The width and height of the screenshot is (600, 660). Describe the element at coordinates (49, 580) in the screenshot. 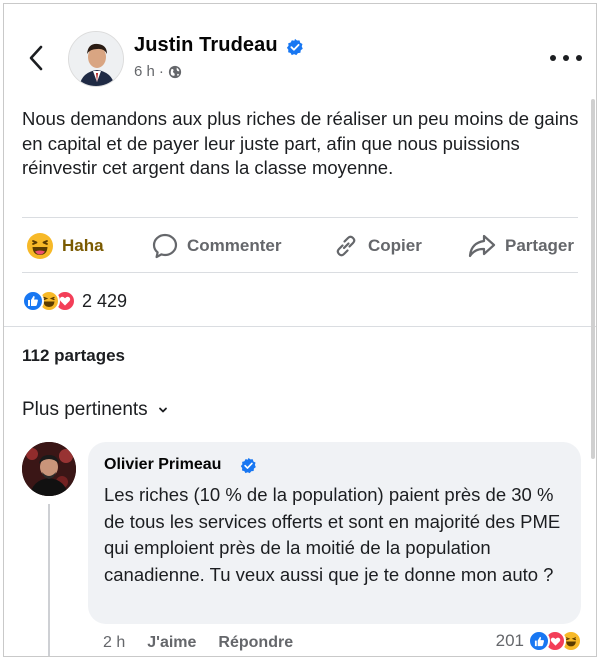

I see `thread-line` at that location.